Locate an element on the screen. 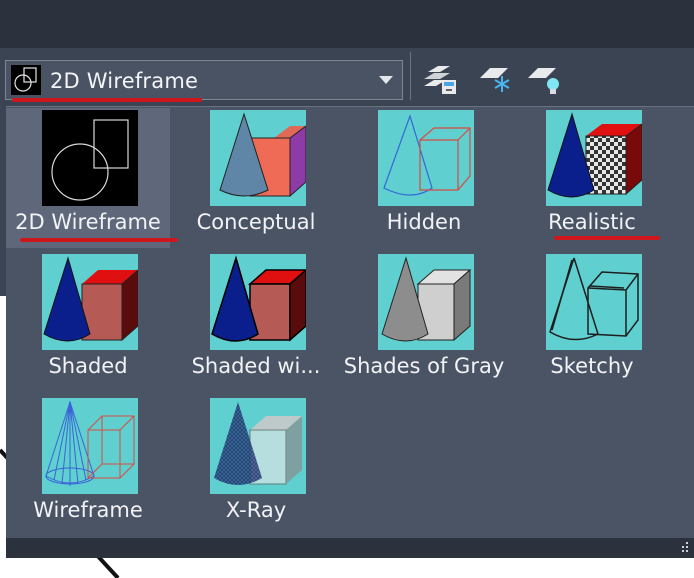 Image resolution: width=694 pixels, height=578 pixels. lightbulb-layer-icon is located at coordinates (543, 81).